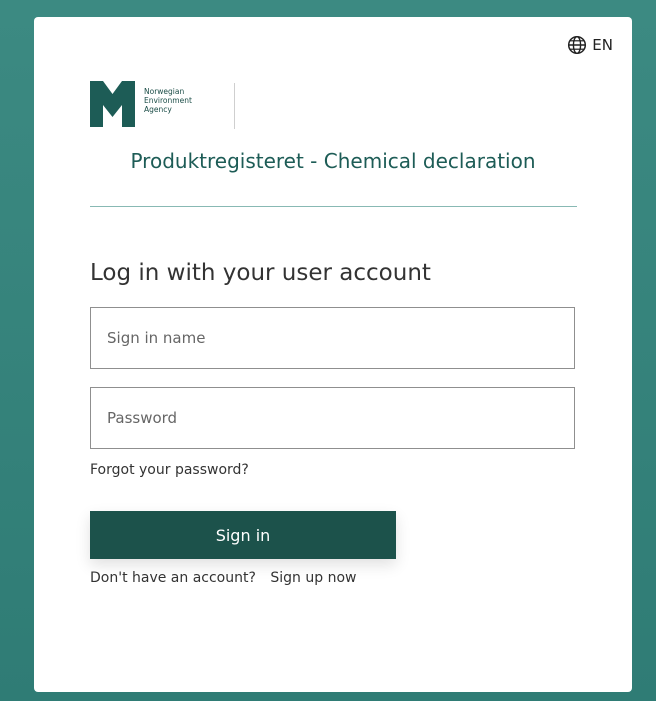  Describe the element at coordinates (332, 338) in the screenshot. I see `sign-in-name-input` at that location.